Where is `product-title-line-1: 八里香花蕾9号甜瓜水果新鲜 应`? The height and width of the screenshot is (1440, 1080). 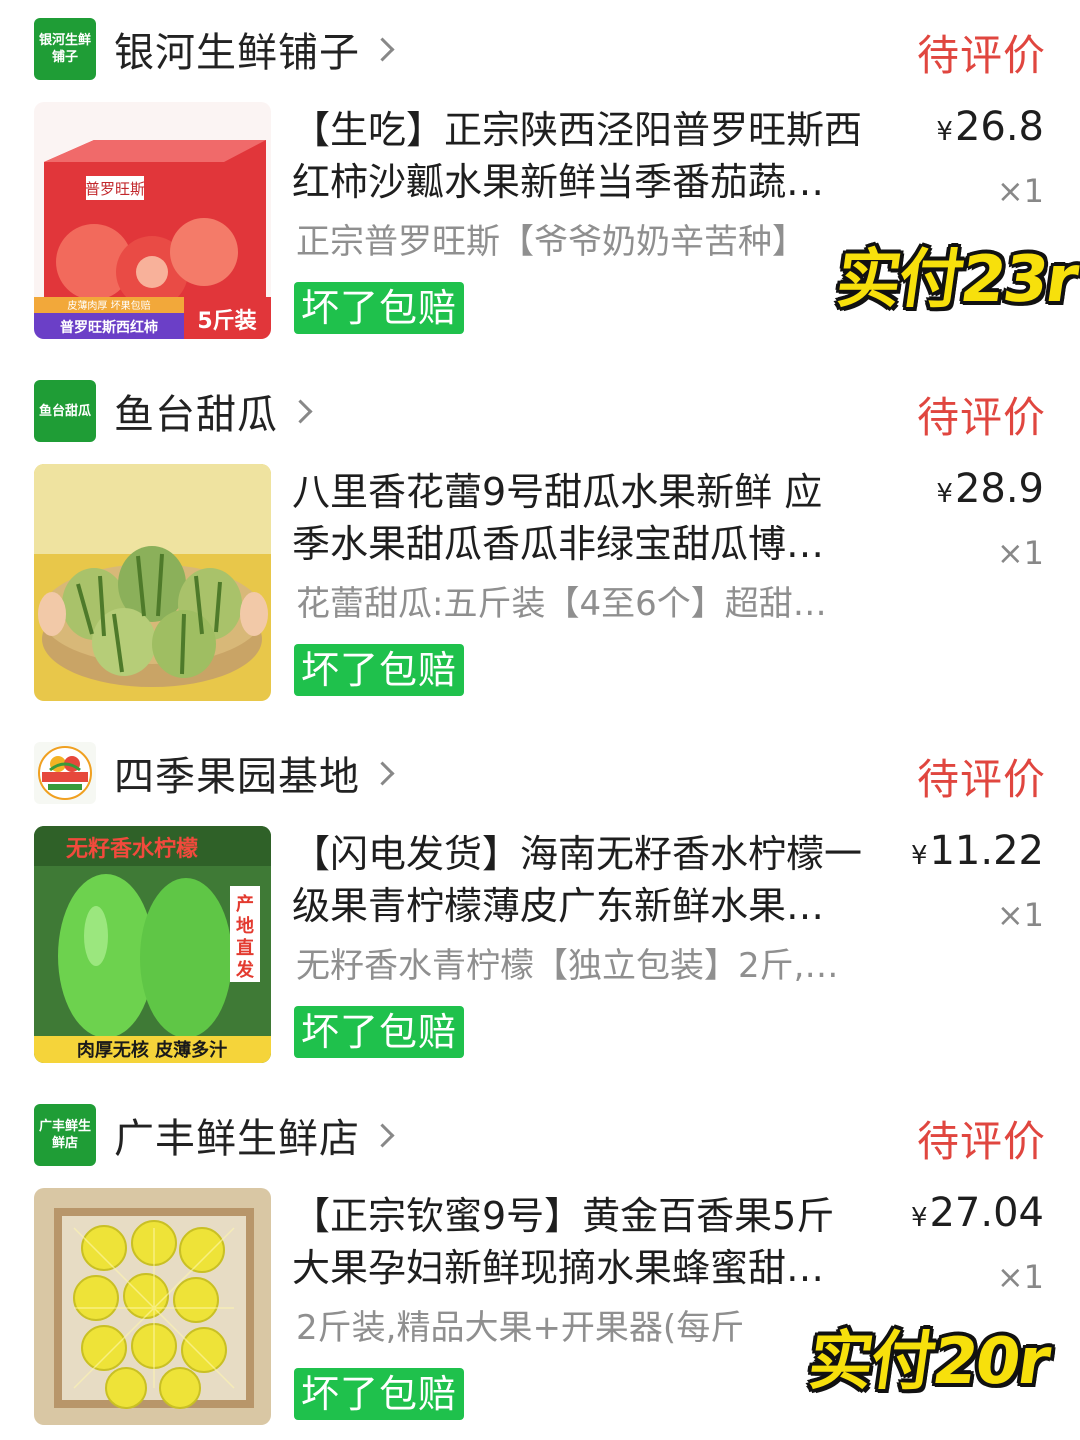 product-title-line-1: 八里香花蕾9号甜瓜水果新鲜 应 is located at coordinates (587, 492).